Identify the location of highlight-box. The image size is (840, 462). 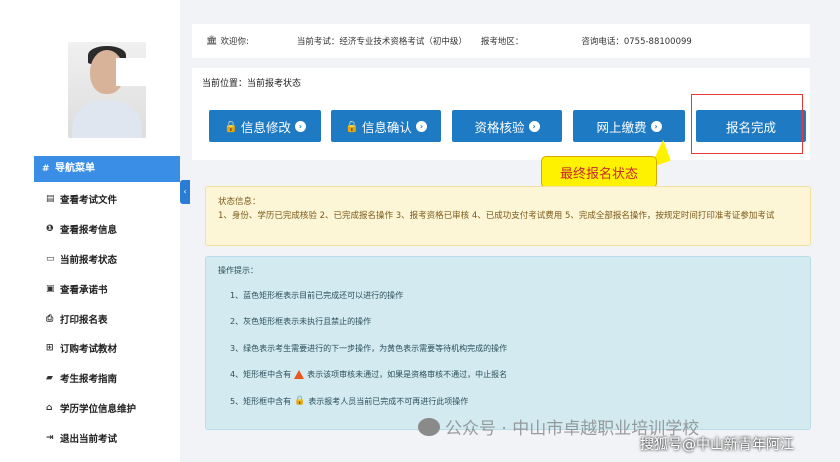
(747, 124).